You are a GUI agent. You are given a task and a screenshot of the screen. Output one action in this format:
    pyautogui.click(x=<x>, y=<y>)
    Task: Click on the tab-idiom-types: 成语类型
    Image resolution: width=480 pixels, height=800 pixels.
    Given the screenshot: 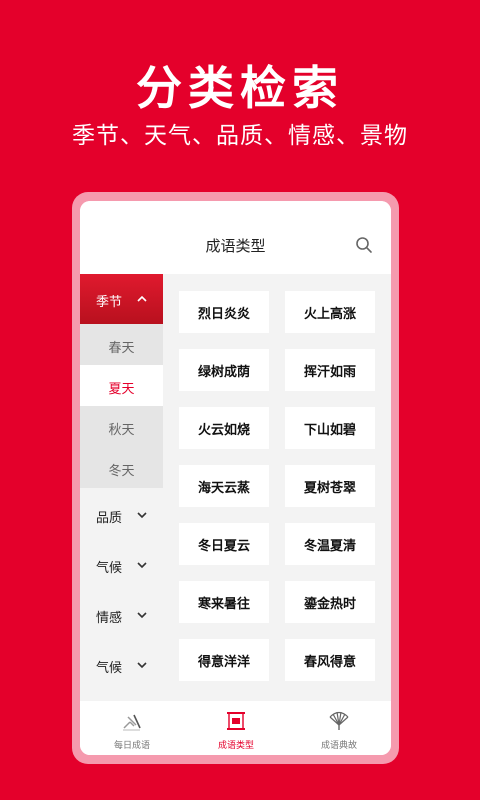 What is the action you would take?
    pyautogui.click(x=236, y=728)
    